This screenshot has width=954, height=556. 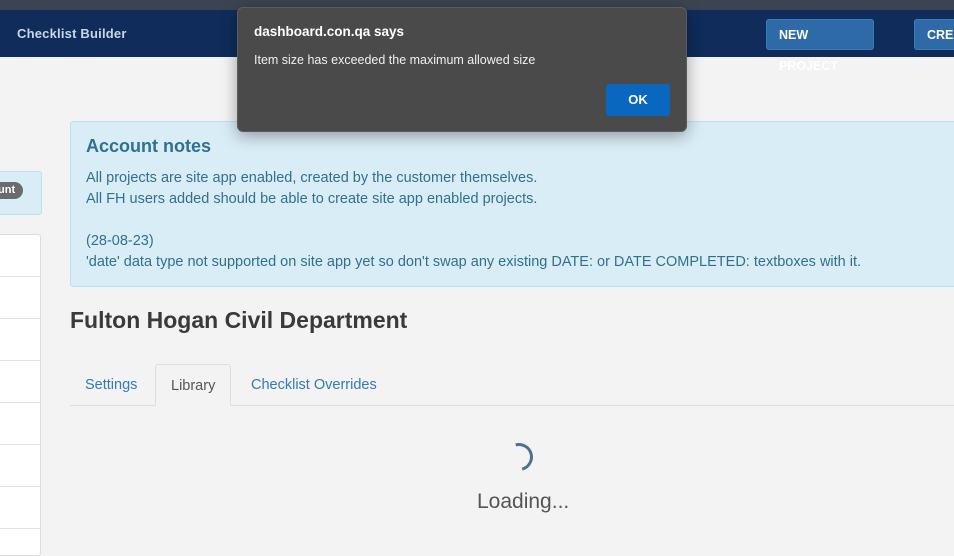 I want to click on project-name: Fulton Hogan Civil Department, so click(x=239, y=320).